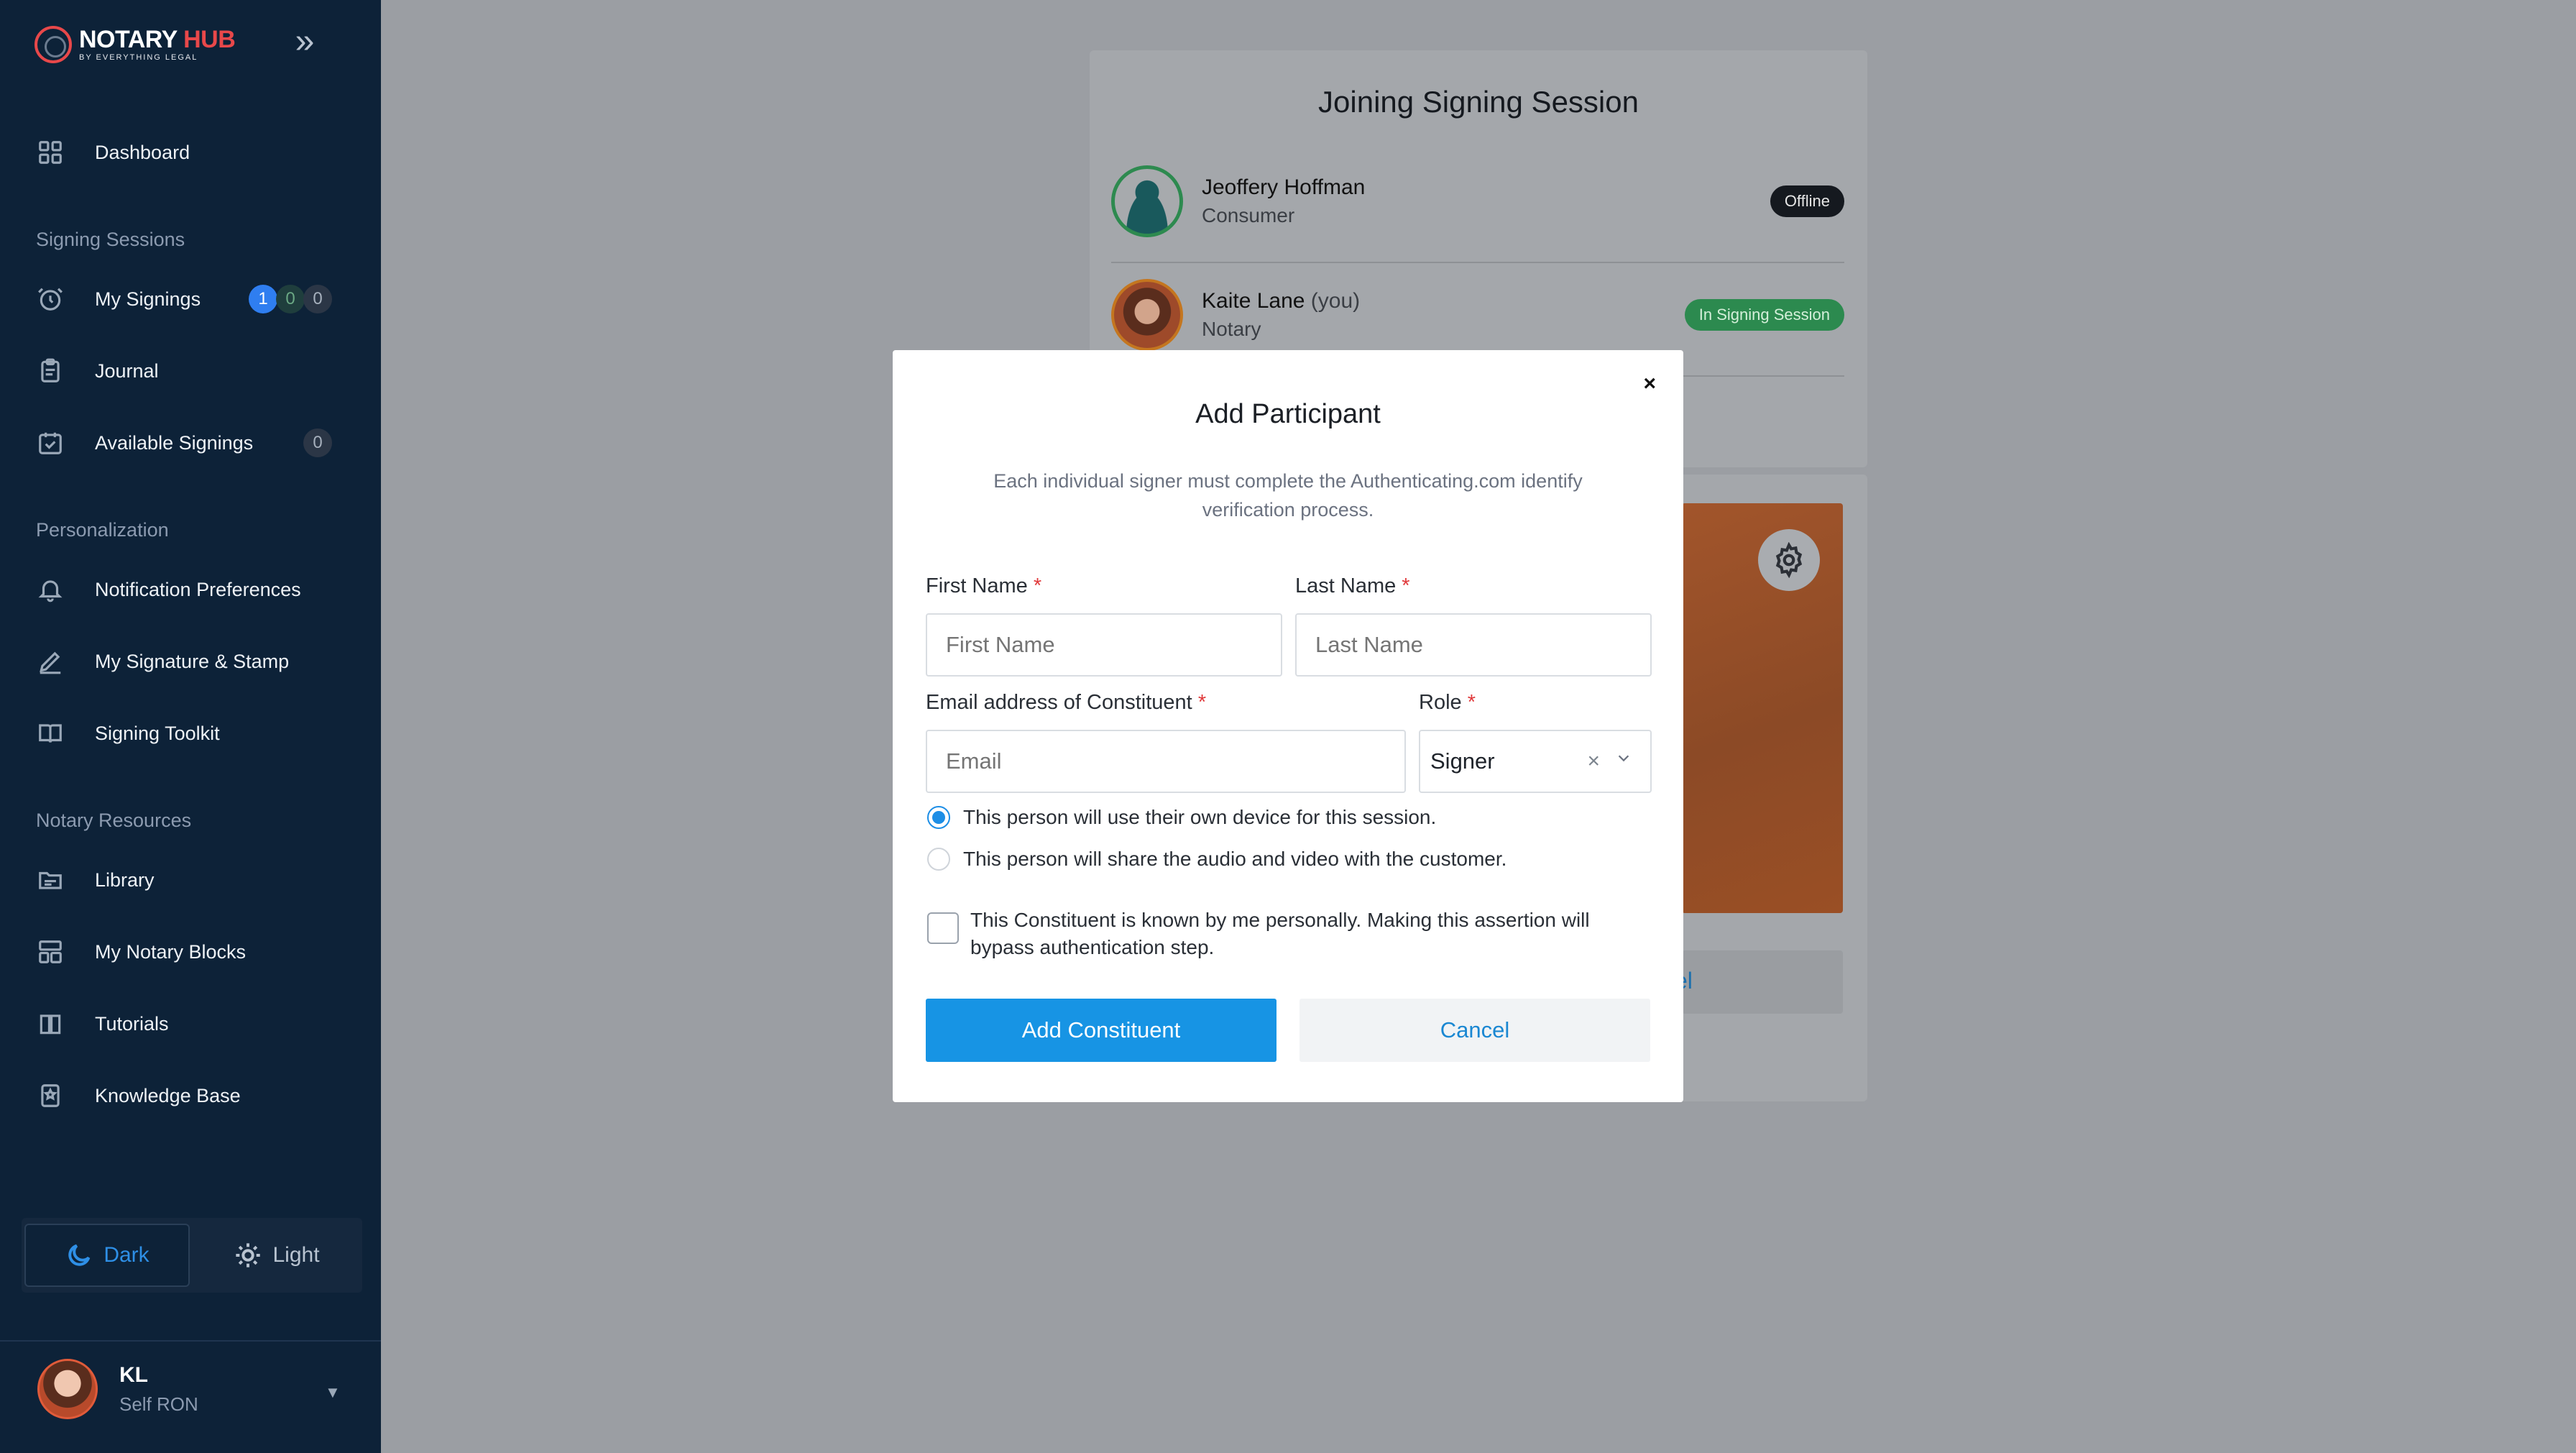  Describe the element at coordinates (50, 880) in the screenshot. I see `folder-icon` at that location.